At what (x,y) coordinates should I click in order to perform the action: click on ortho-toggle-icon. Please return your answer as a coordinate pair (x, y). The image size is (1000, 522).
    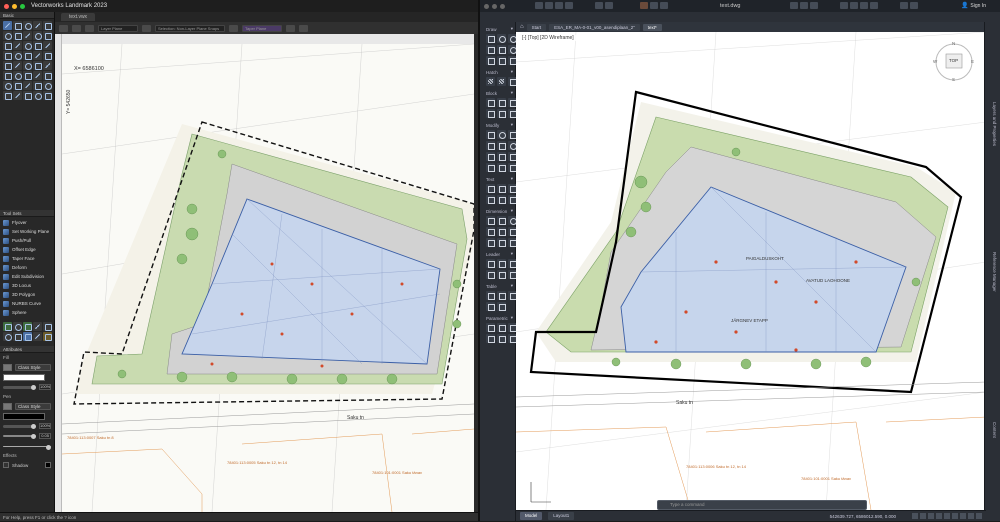
    Looking at the image, I should click on (931, 516).